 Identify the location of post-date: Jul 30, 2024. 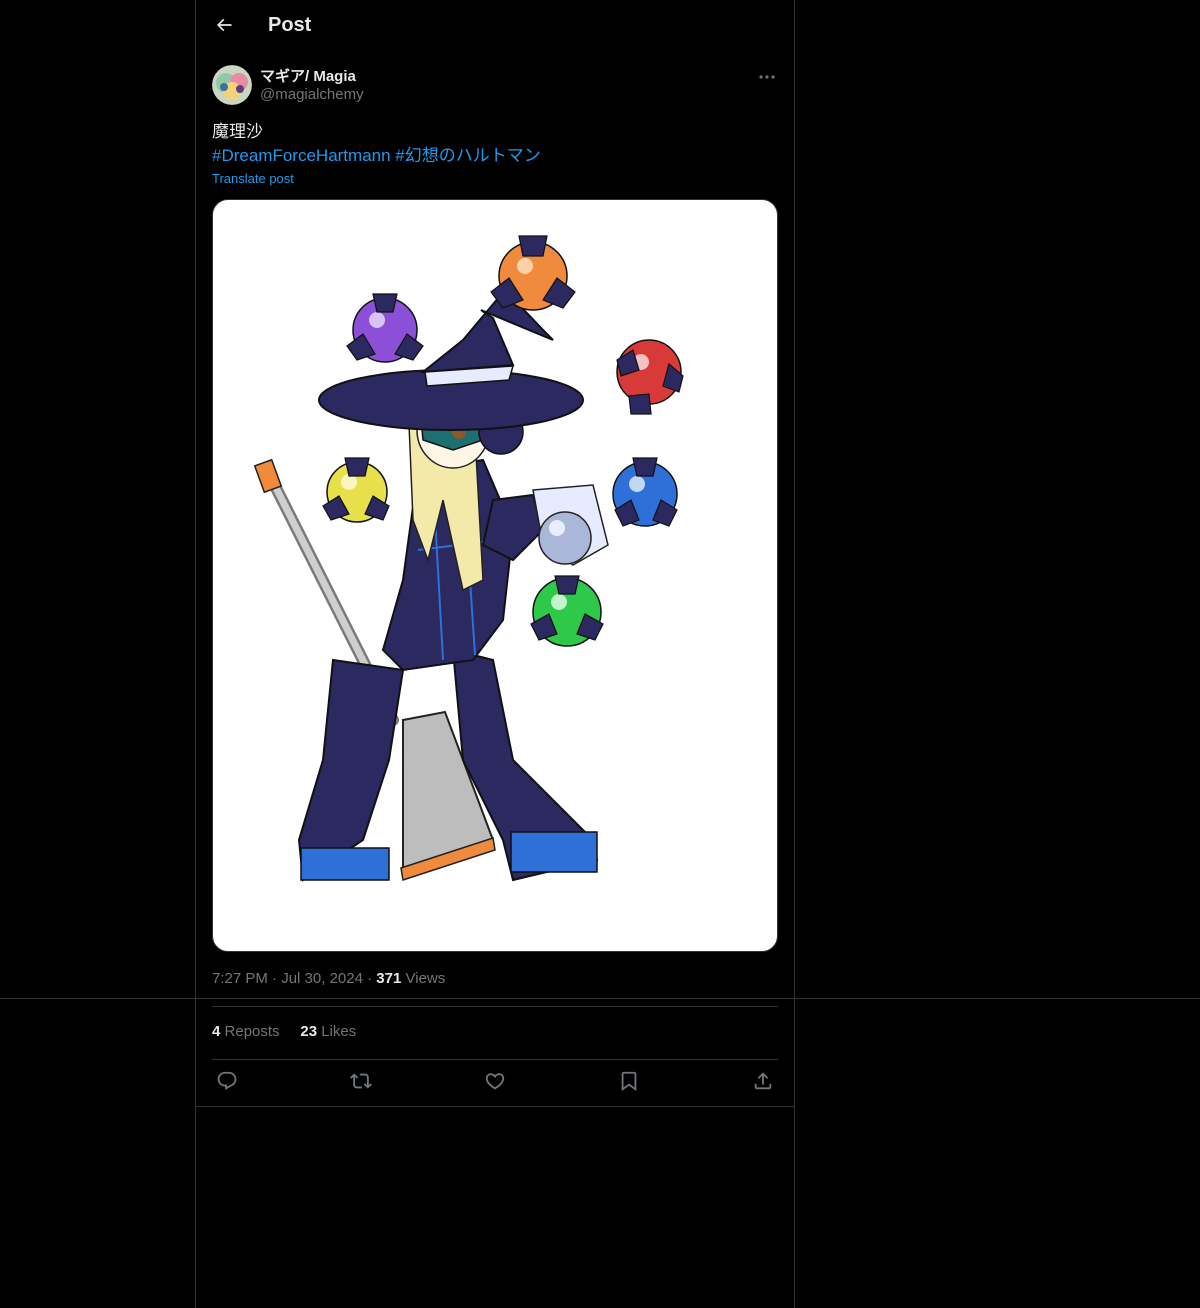
(322, 978).